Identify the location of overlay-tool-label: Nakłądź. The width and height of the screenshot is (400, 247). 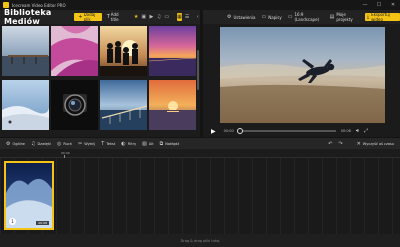
(172, 143).